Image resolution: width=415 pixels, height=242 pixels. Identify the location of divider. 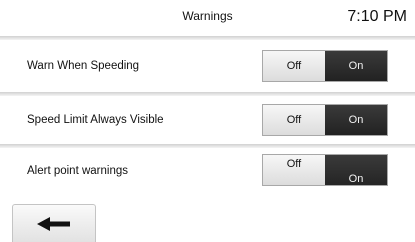
(207, 38).